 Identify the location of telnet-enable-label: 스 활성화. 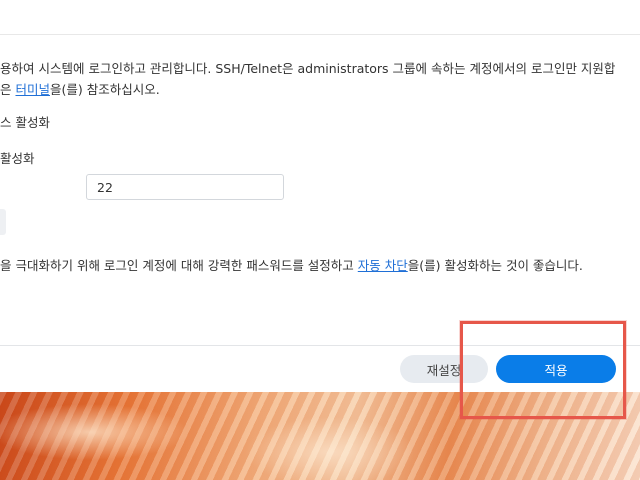
(25, 121).